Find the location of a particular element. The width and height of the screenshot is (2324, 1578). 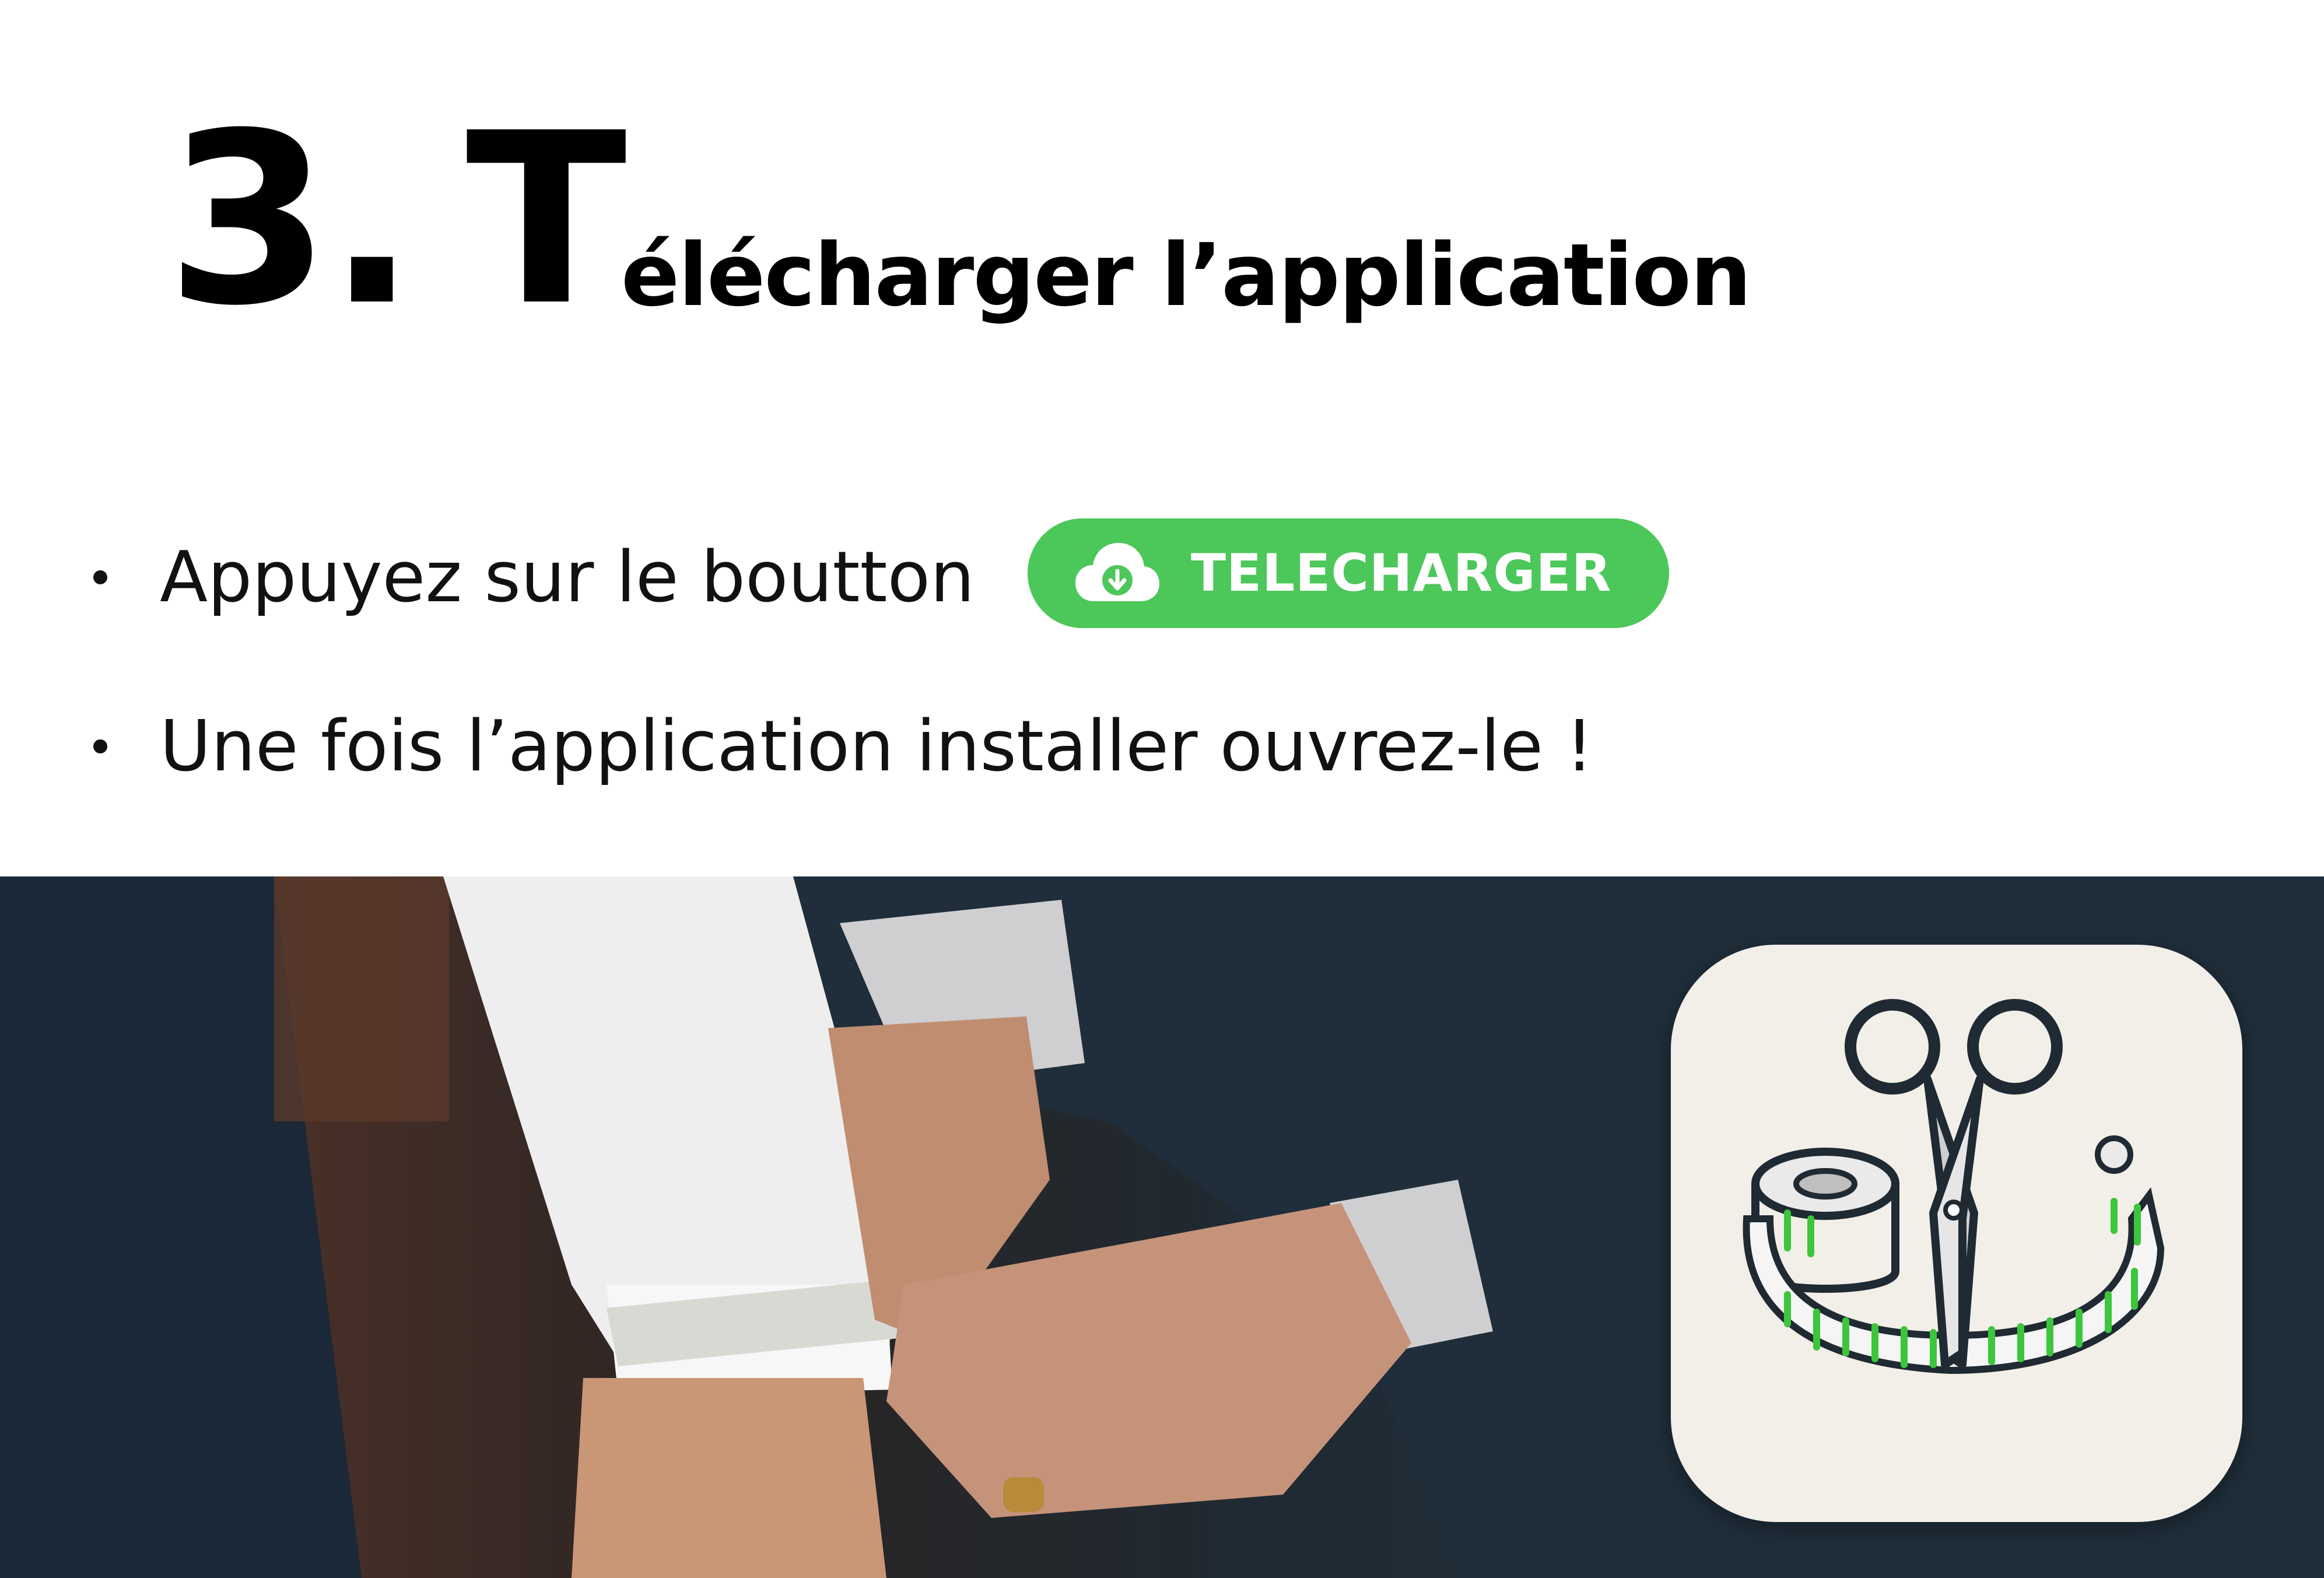

page-title: 3. T élécharger l’application is located at coordinates (959, 219).